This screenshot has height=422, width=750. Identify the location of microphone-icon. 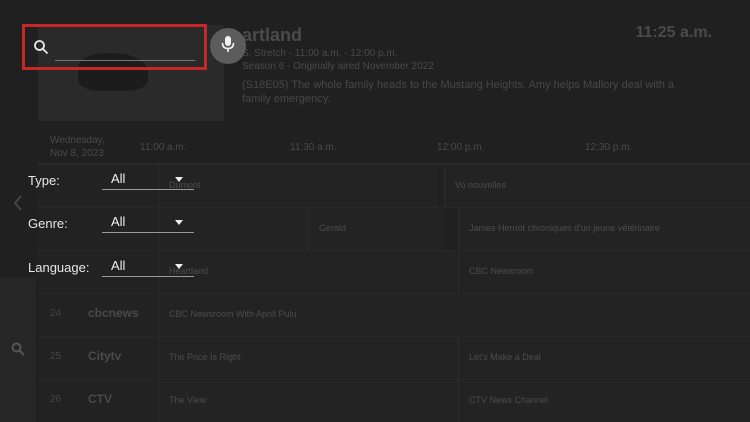
(228, 46).